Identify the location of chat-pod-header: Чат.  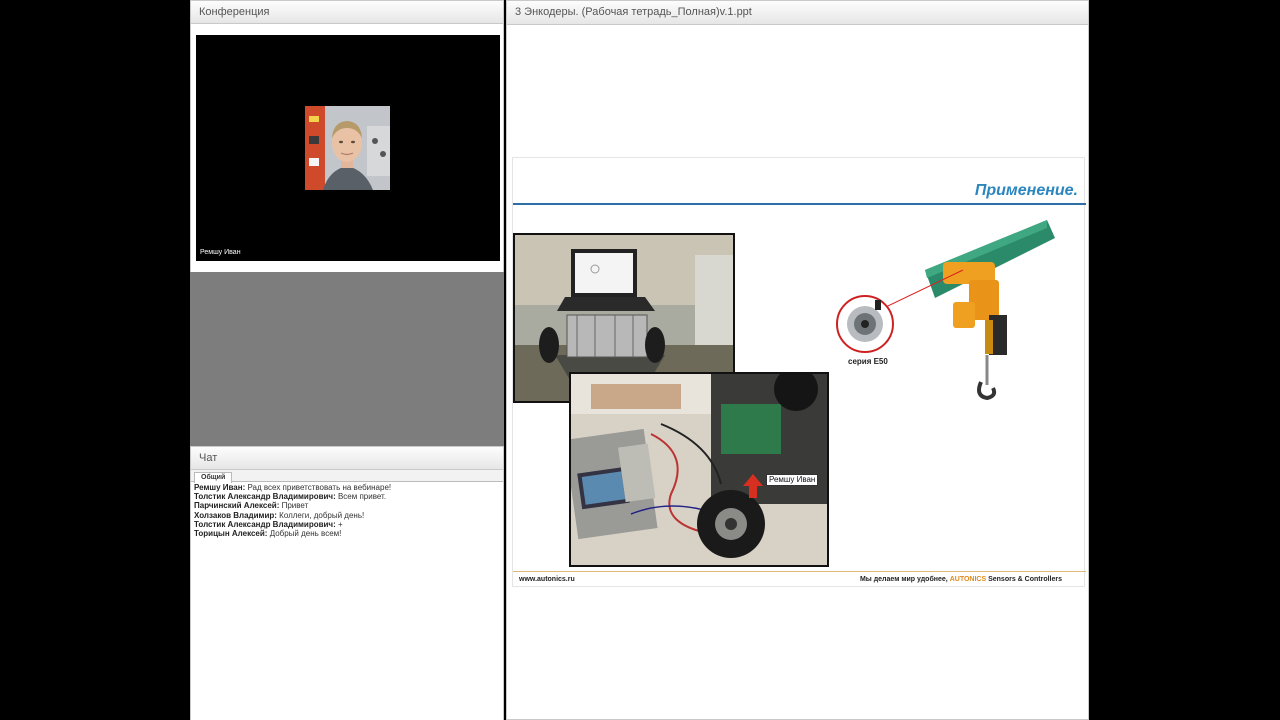
(347, 458).